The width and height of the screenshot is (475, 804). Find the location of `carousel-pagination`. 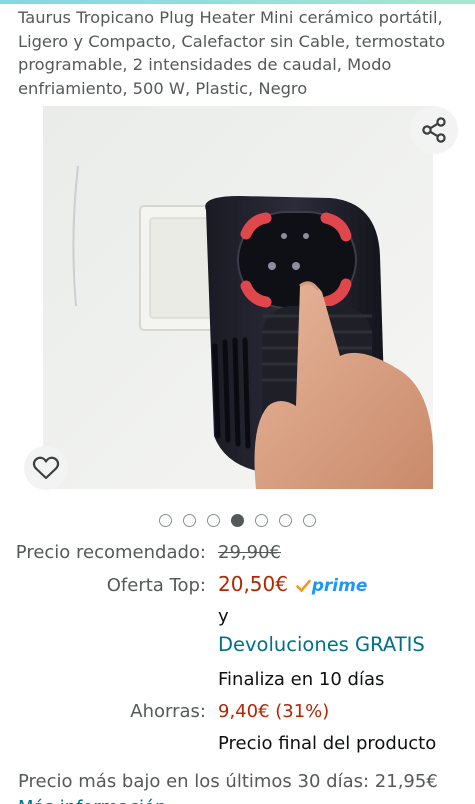

carousel-pagination is located at coordinates (237, 520).